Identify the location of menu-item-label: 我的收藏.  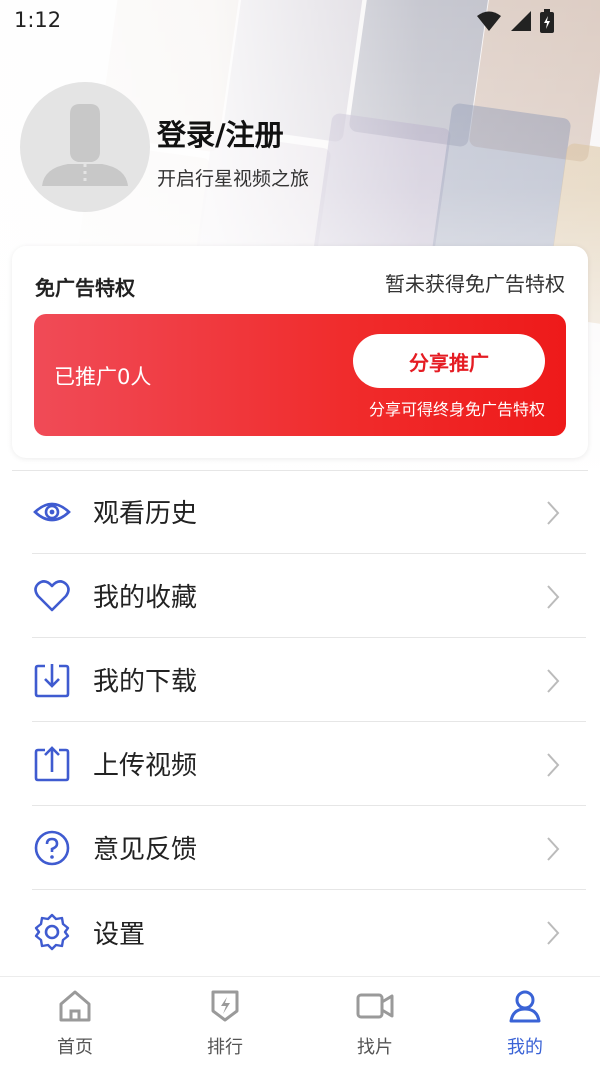
(145, 598).